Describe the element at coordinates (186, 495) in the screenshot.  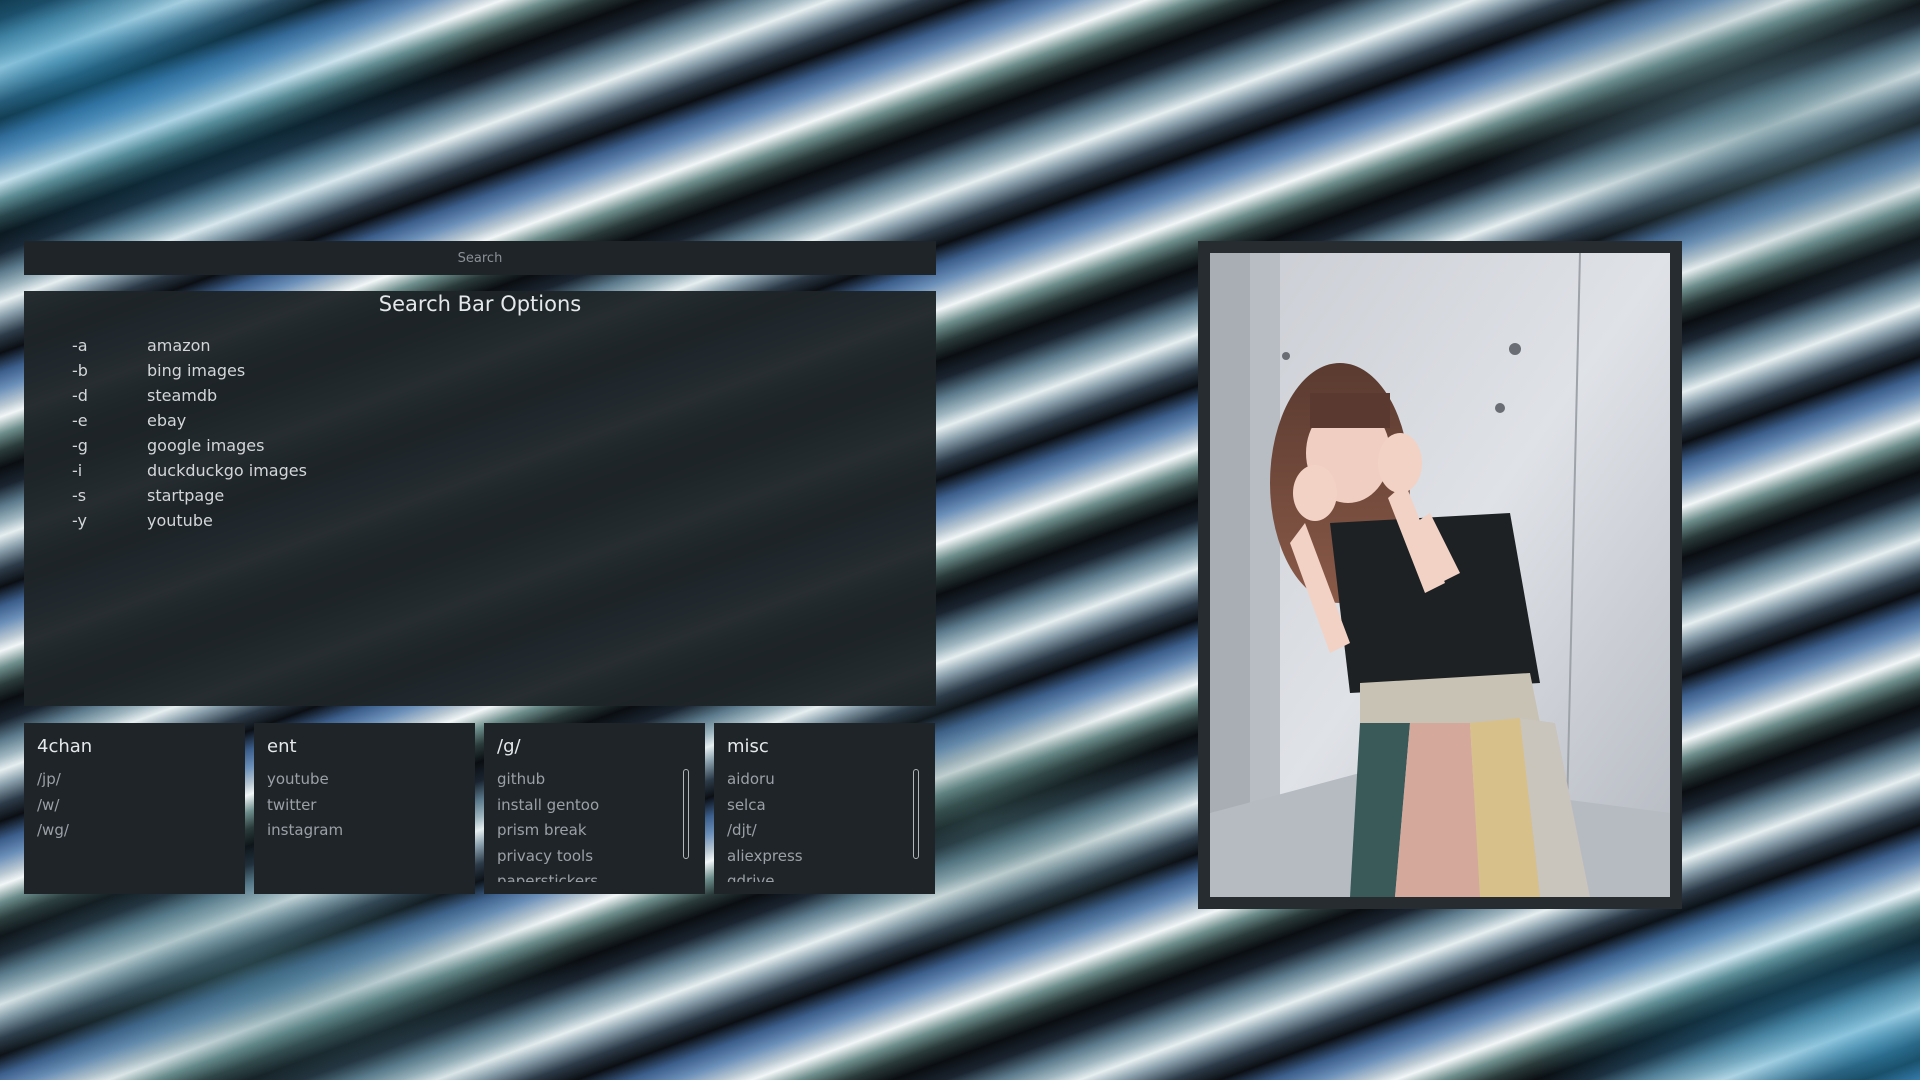
I see `option-site: startpage` at that location.